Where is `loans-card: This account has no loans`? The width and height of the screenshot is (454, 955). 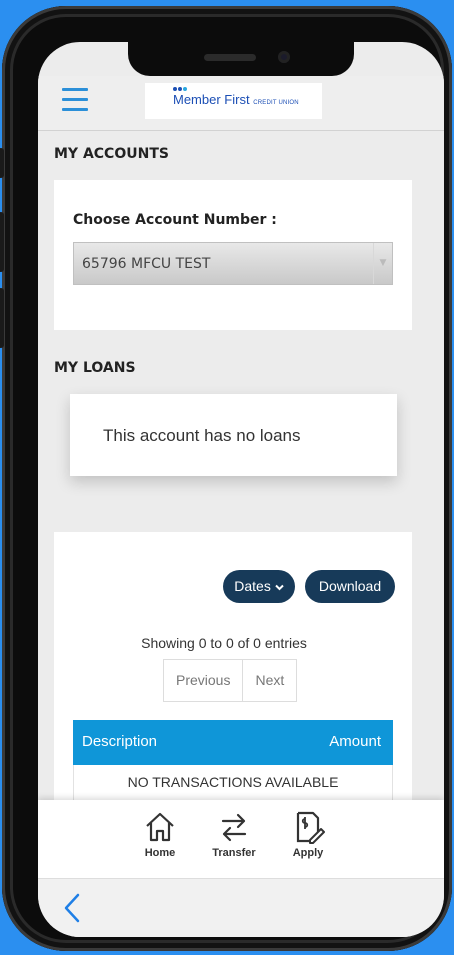
loans-card: This account has no loans is located at coordinates (233, 435).